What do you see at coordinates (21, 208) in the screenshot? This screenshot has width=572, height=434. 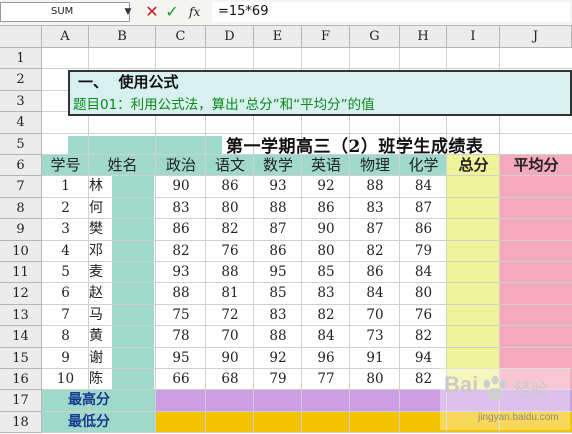 I see `row-header-8: 8` at bounding box center [21, 208].